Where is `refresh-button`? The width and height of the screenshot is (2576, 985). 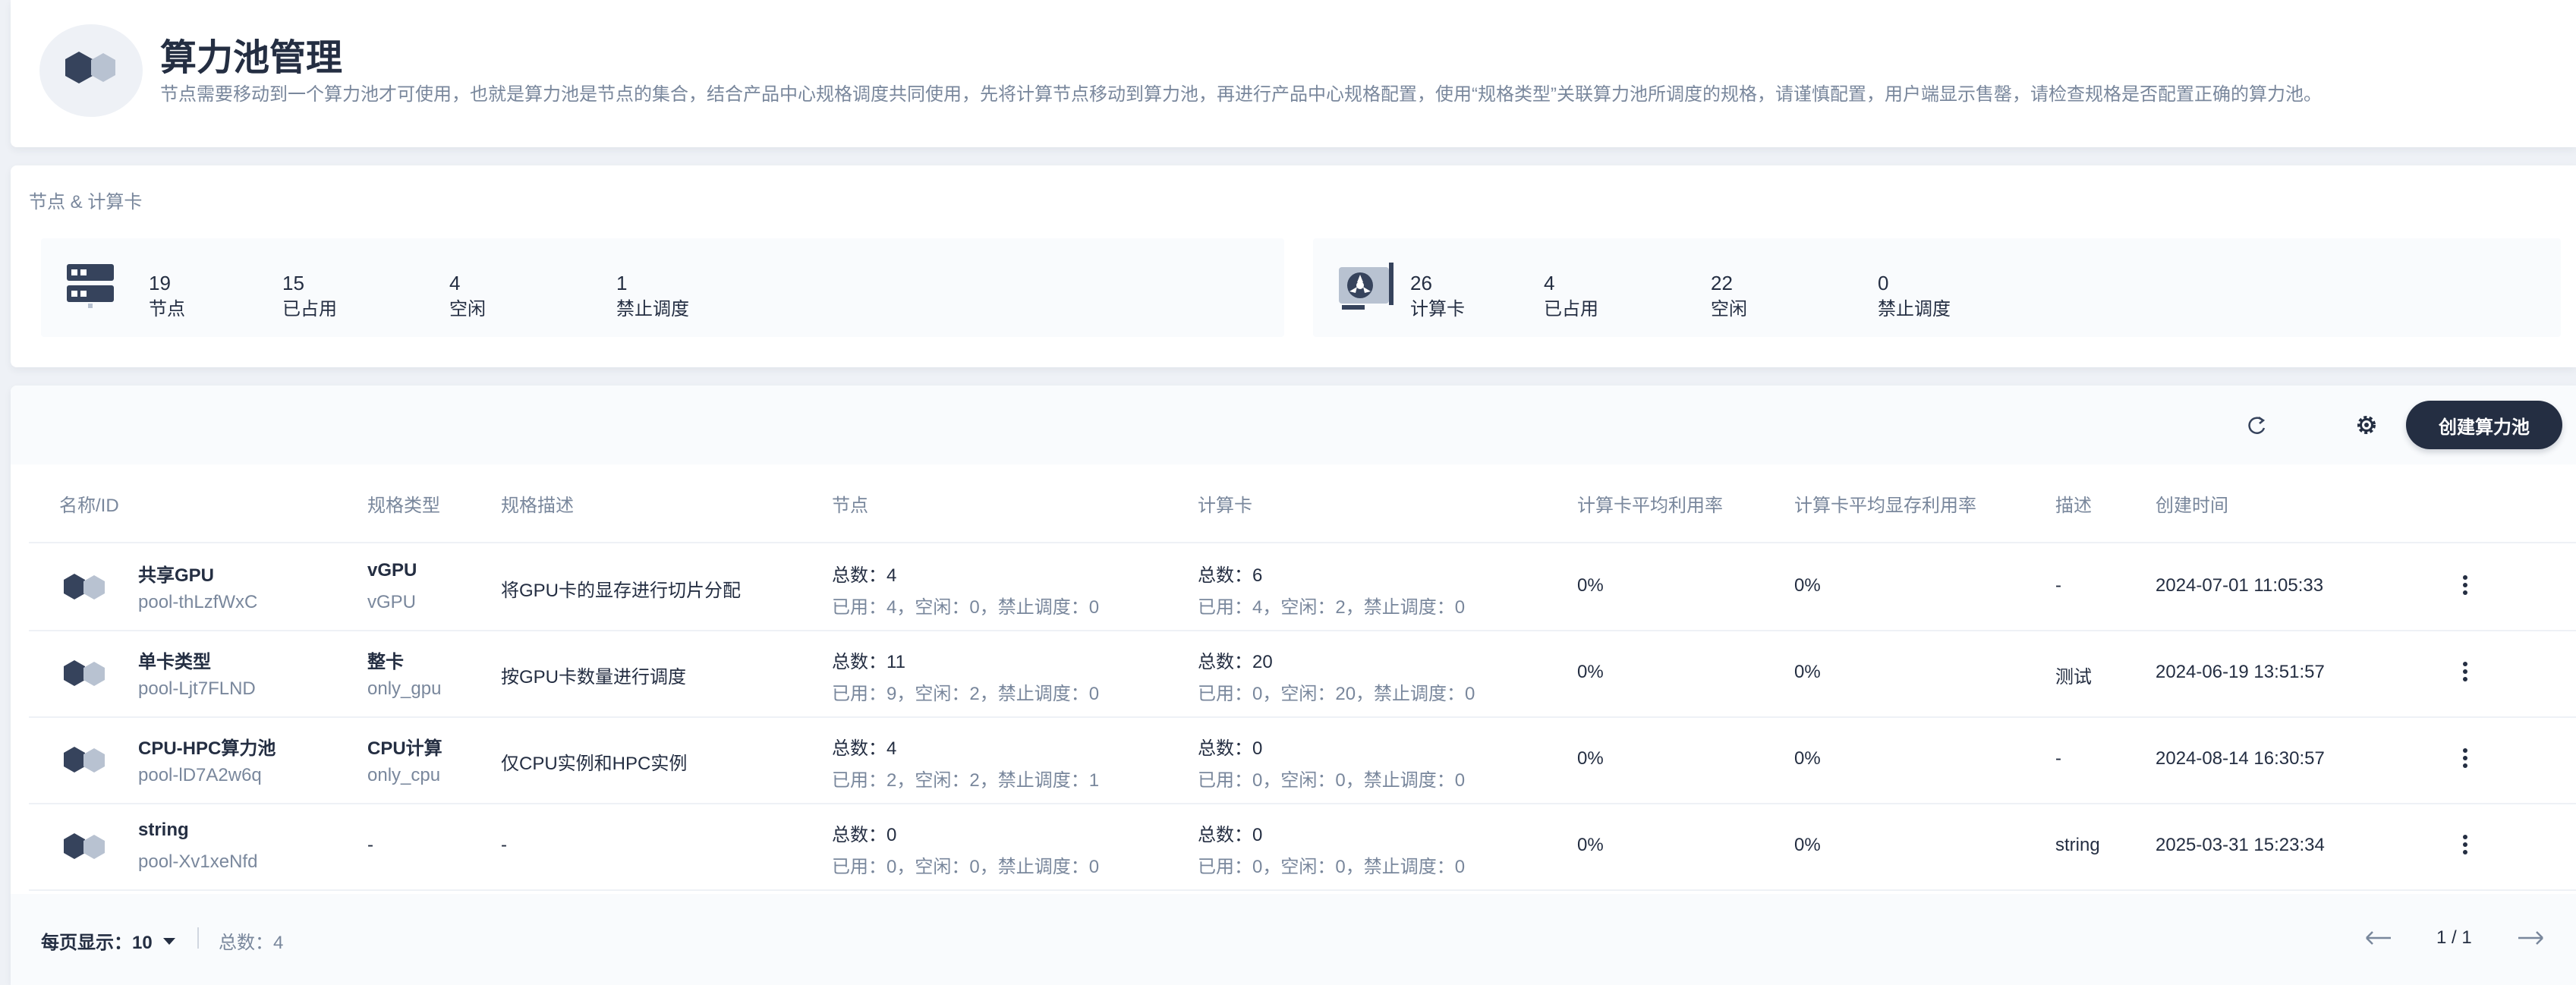
refresh-button is located at coordinates (2257, 425).